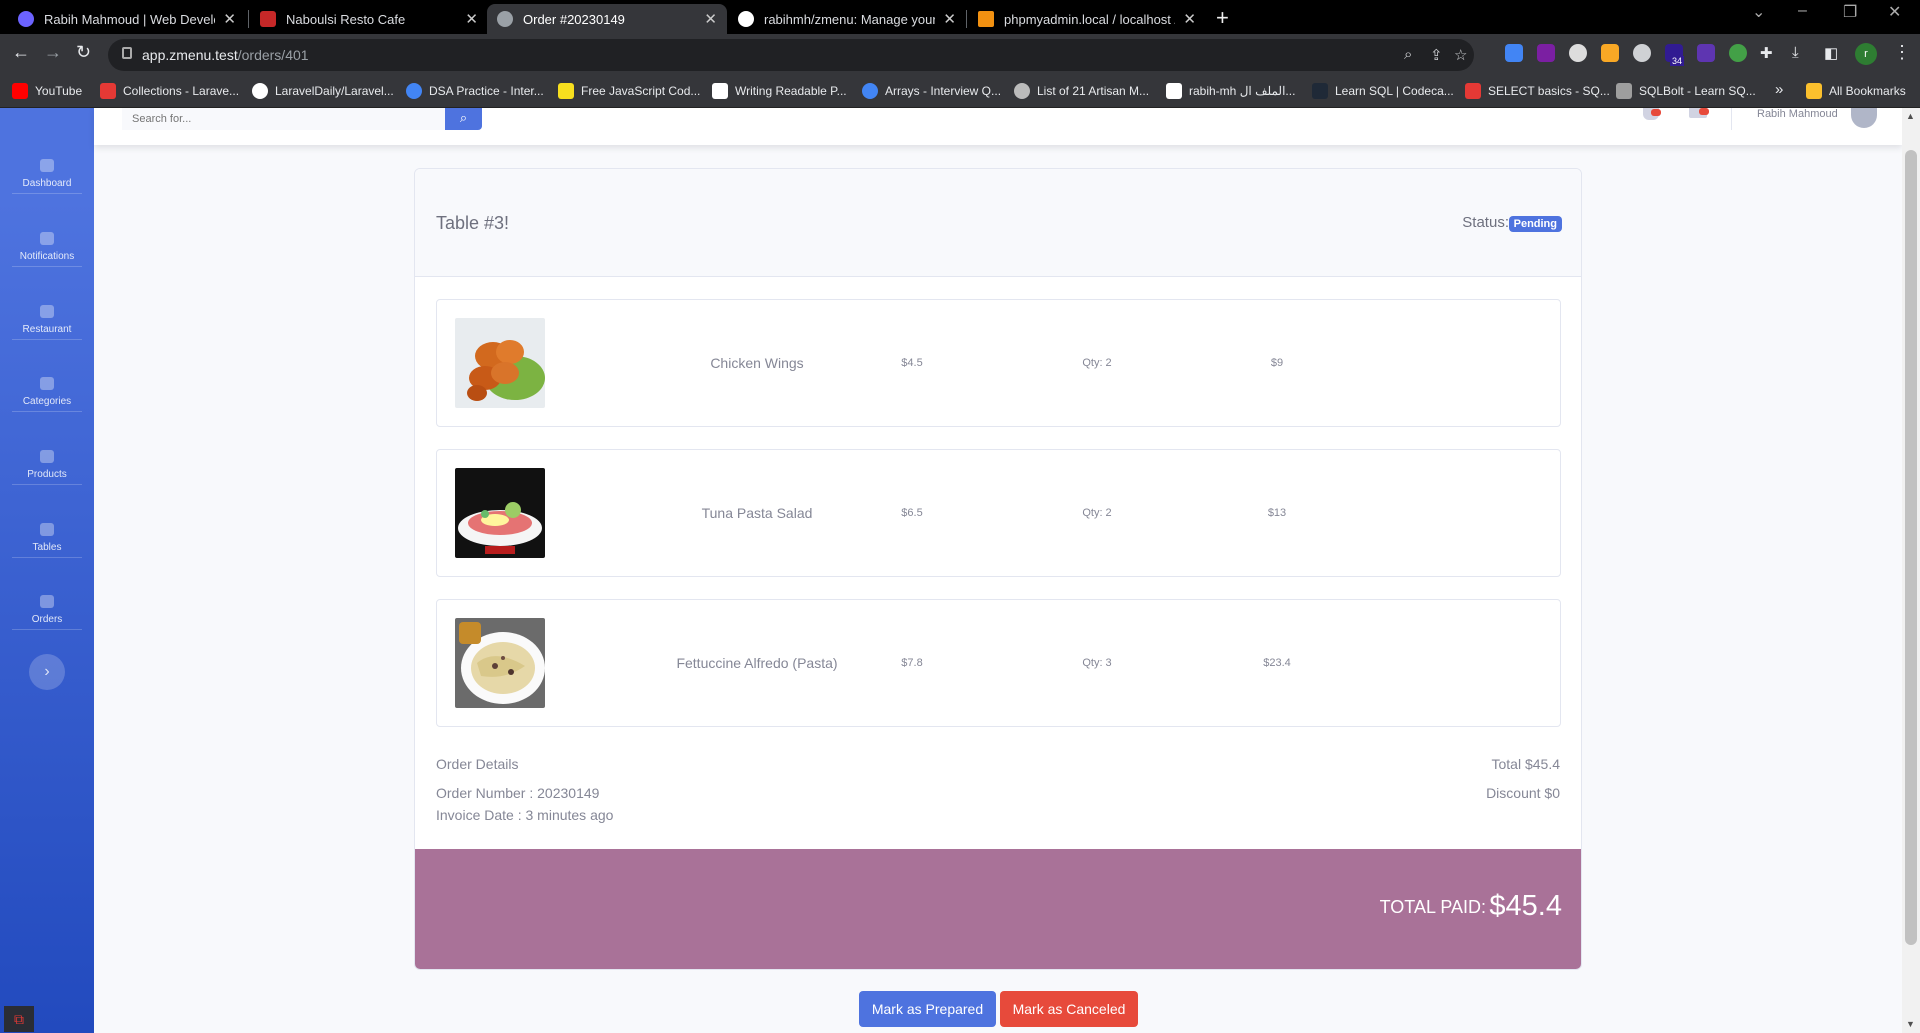 The image size is (1920, 1033). I want to click on page-scrollbar: ▲ ▼, so click(1911, 570).